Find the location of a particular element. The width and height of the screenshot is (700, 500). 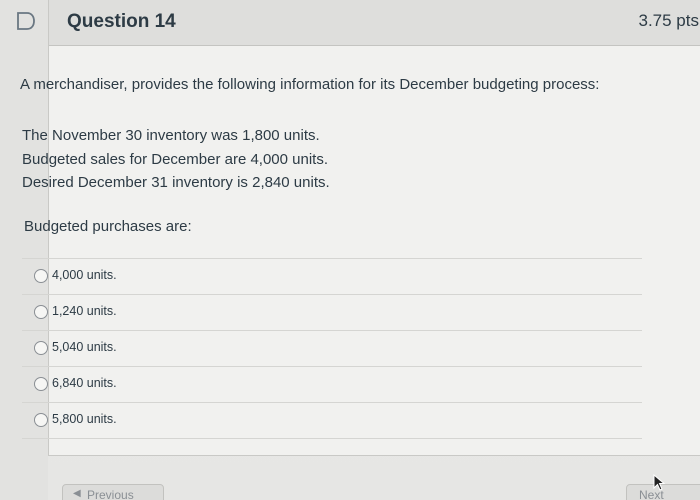

answer-option: 4,000 units. is located at coordinates (332, 276).